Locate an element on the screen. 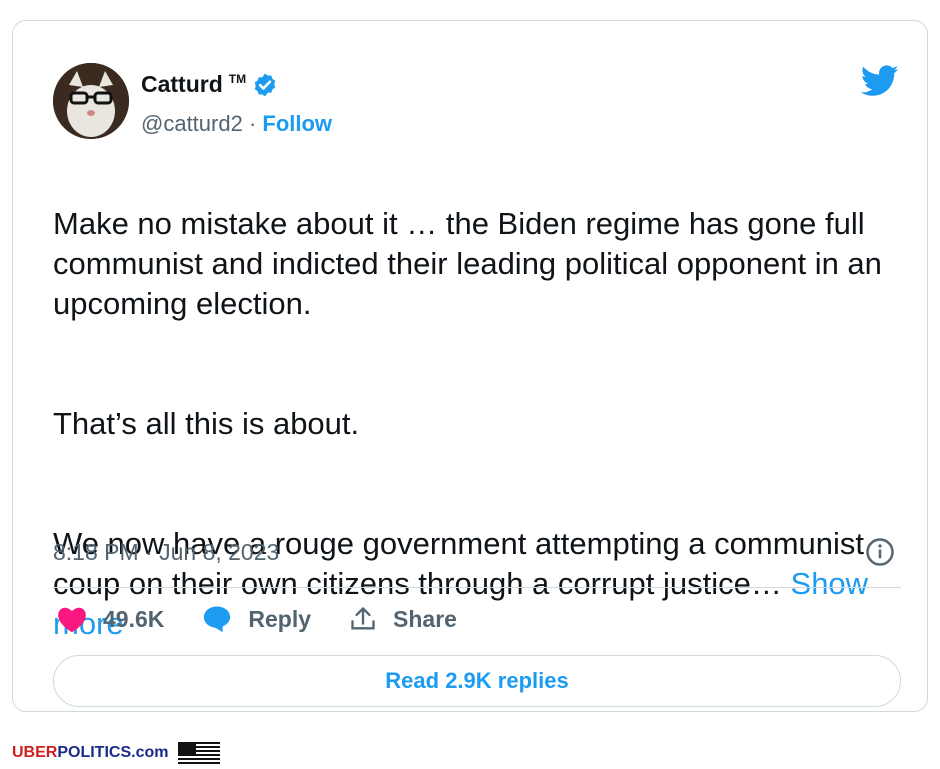 The height and width of the screenshot is (769, 940). user-handle: @catturd2 is located at coordinates (192, 124).